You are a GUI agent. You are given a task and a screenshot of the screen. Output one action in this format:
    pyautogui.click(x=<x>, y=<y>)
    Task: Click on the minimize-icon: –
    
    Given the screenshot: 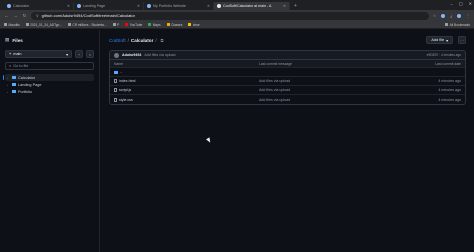 What is the action you would take?
    pyautogui.click(x=452, y=3)
    